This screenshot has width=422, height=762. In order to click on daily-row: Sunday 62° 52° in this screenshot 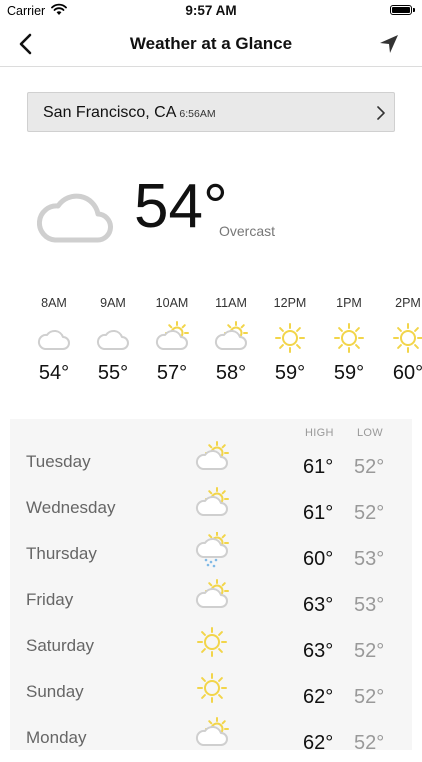, I will do `click(211, 693)`.